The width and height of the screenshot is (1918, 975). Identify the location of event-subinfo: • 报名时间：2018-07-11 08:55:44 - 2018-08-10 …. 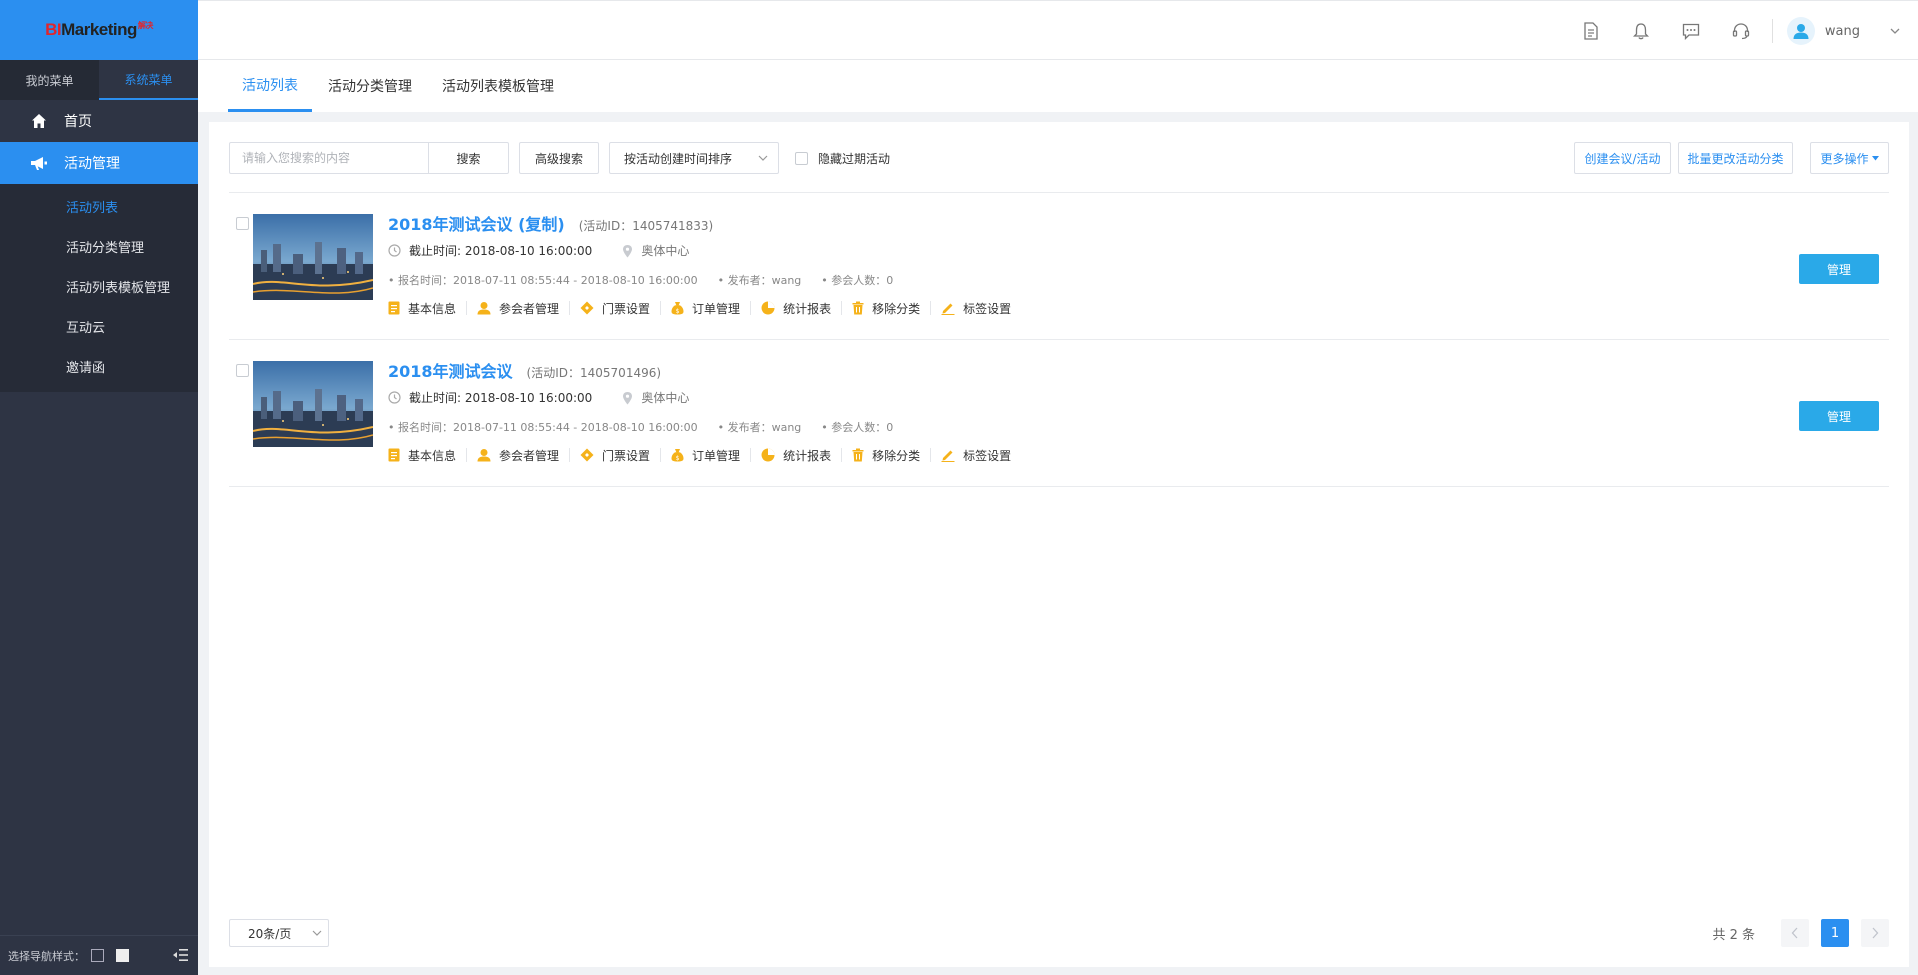
(650, 427).